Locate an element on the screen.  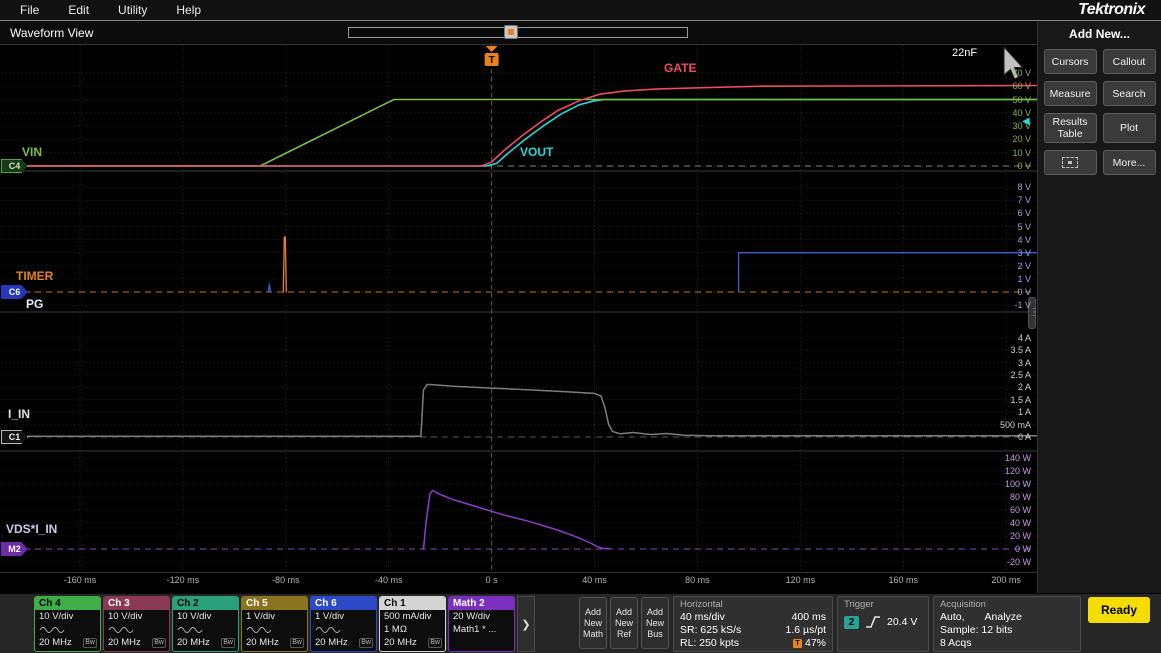
menu-file: File is located at coordinates (29, 10).